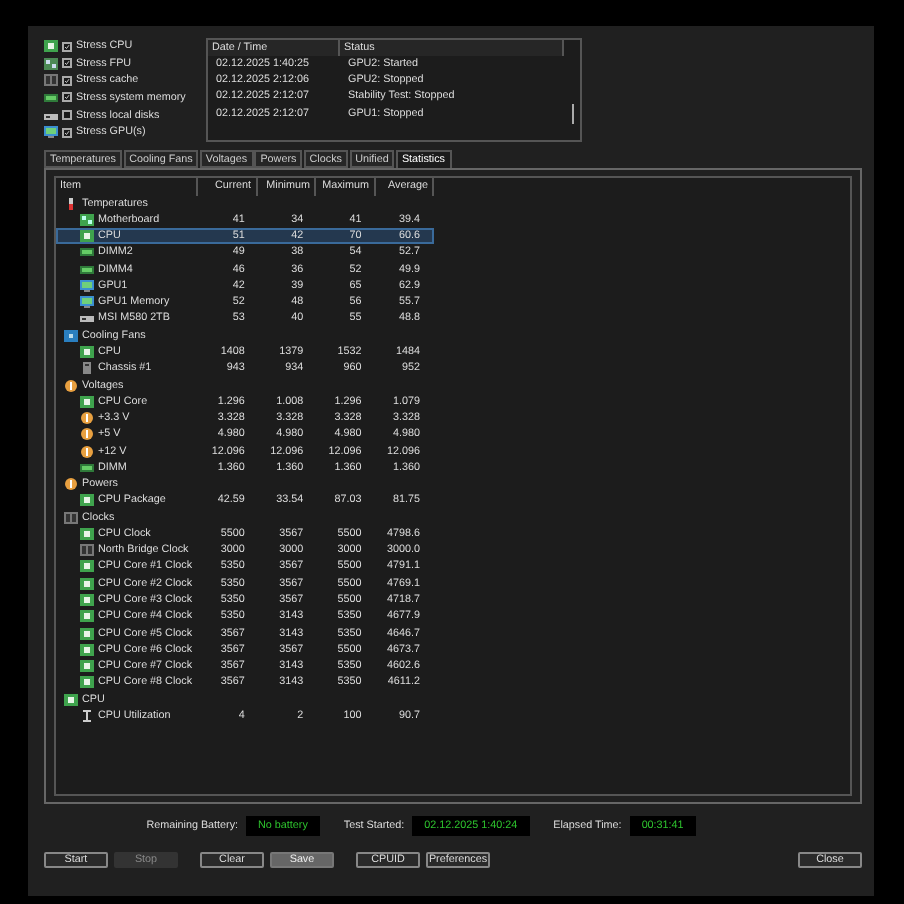  Describe the element at coordinates (87, 368) in the screenshot. I see `case-icon` at that location.